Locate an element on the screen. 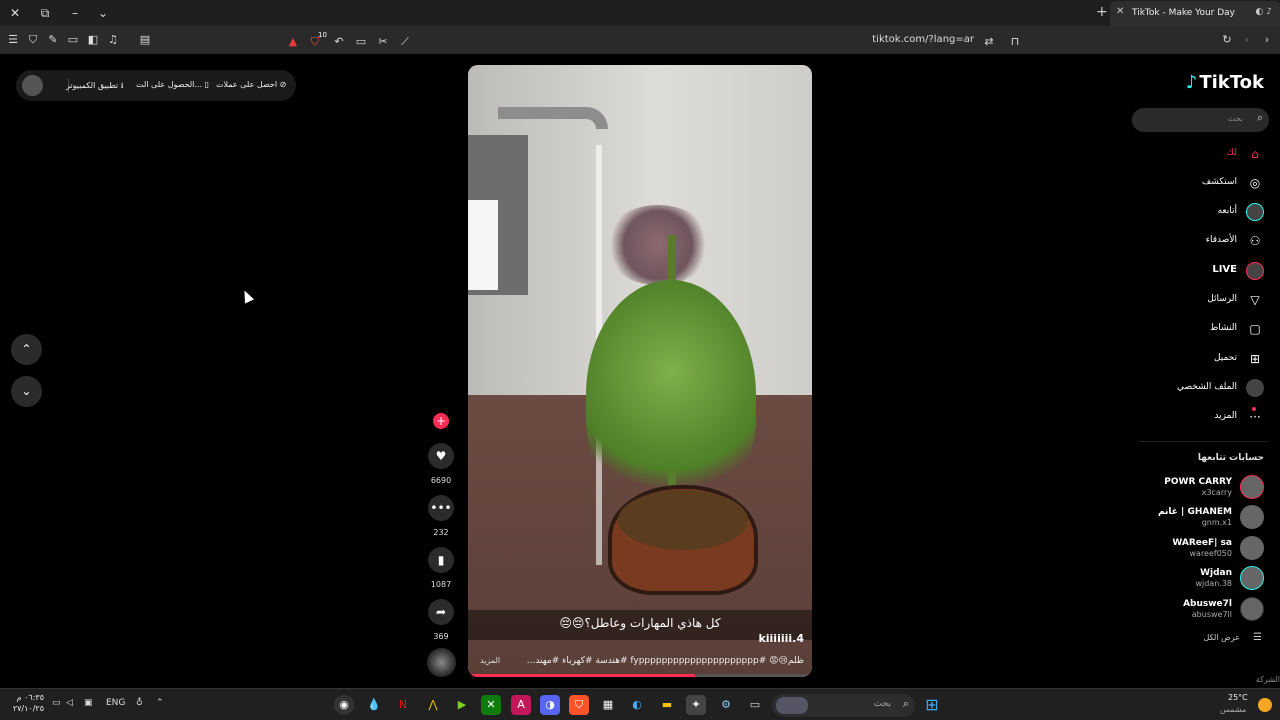 This screenshot has width=1280, height=720. office-app-icon: ✦ is located at coordinates (696, 705).